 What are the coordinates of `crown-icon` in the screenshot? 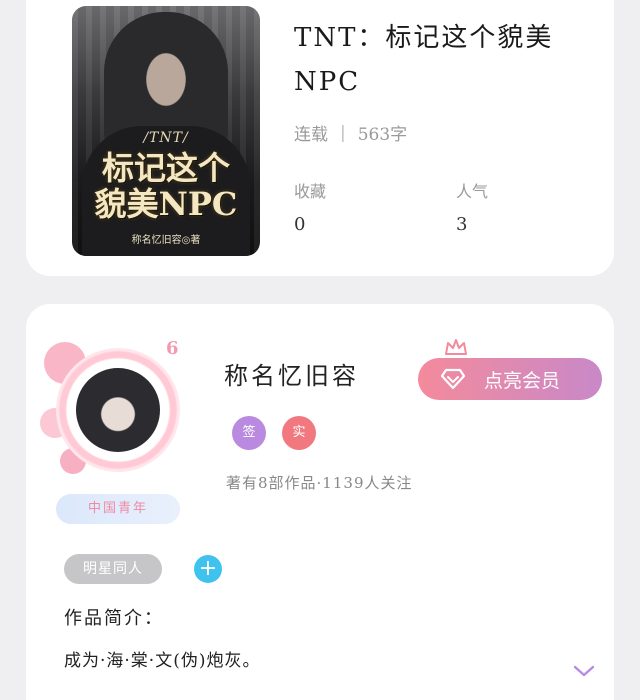 It's located at (456, 347).